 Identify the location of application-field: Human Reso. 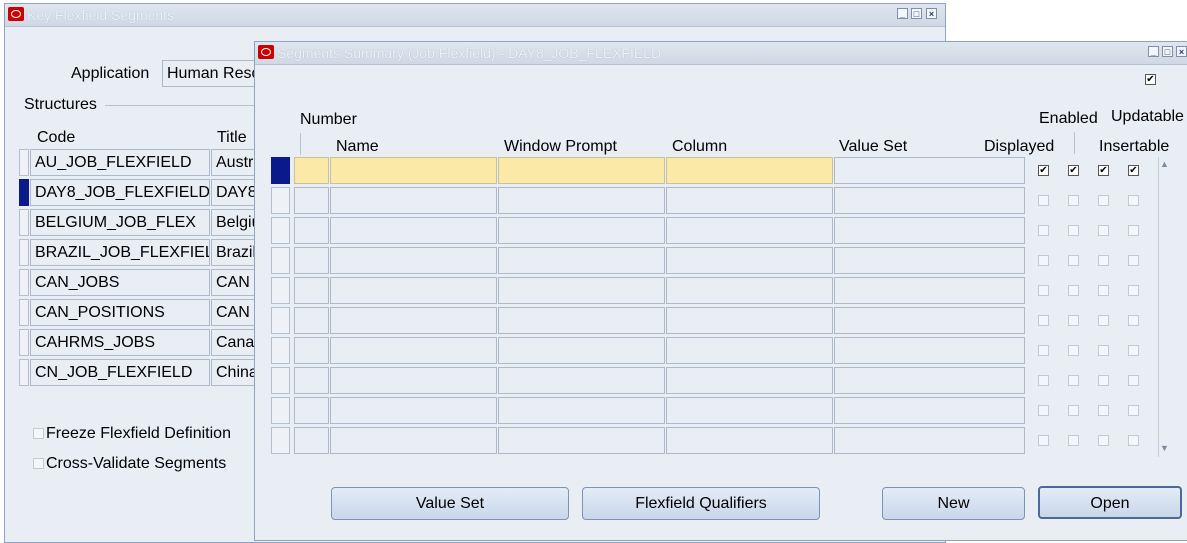
(212, 73).